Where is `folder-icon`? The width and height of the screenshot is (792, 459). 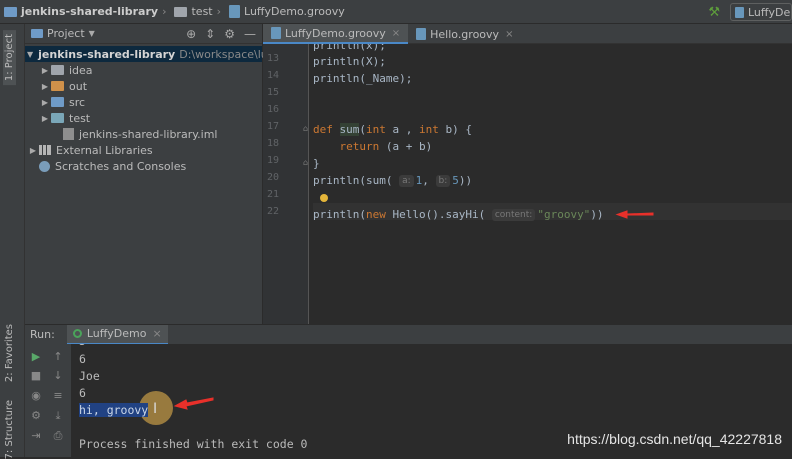
folder-icon is located at coordinates (181, 11).